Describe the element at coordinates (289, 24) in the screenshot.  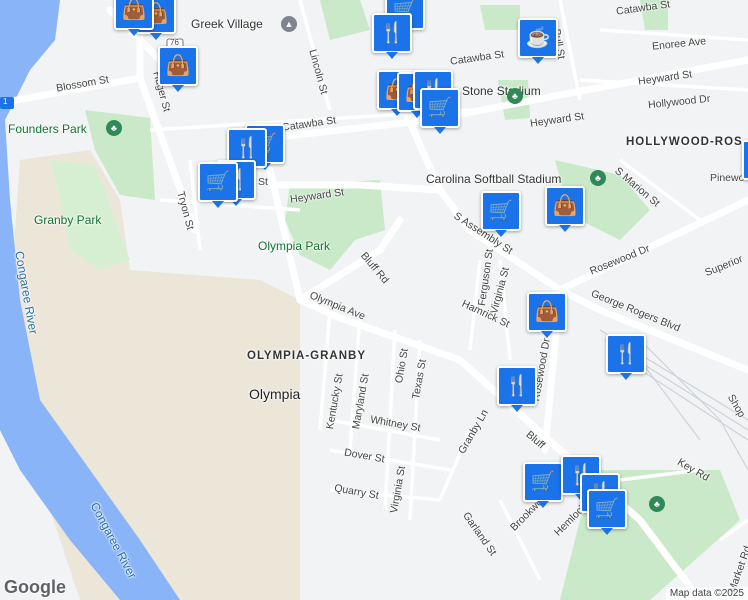
I see `greek-village-icon: ▲` at that location.